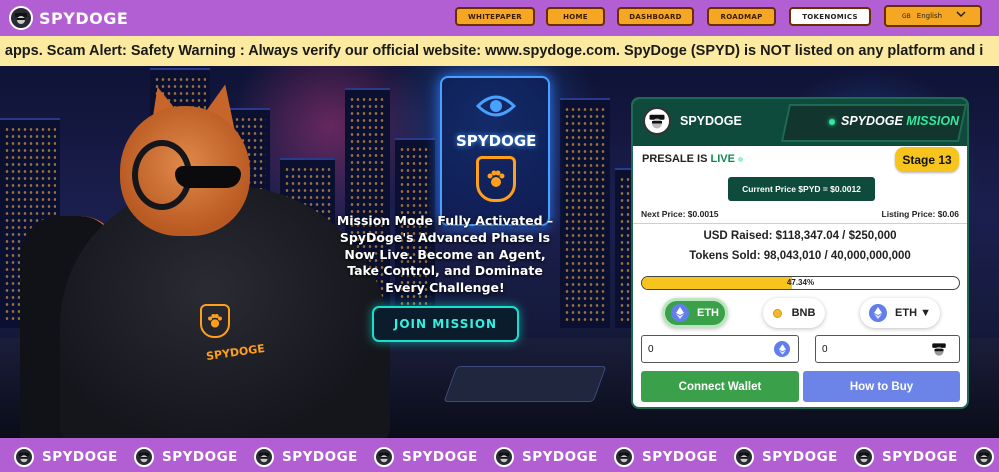  Describe the element at coordinates (680, 214) in the screenshot. I see `next-price: Next Price: $0.0015` at that location.